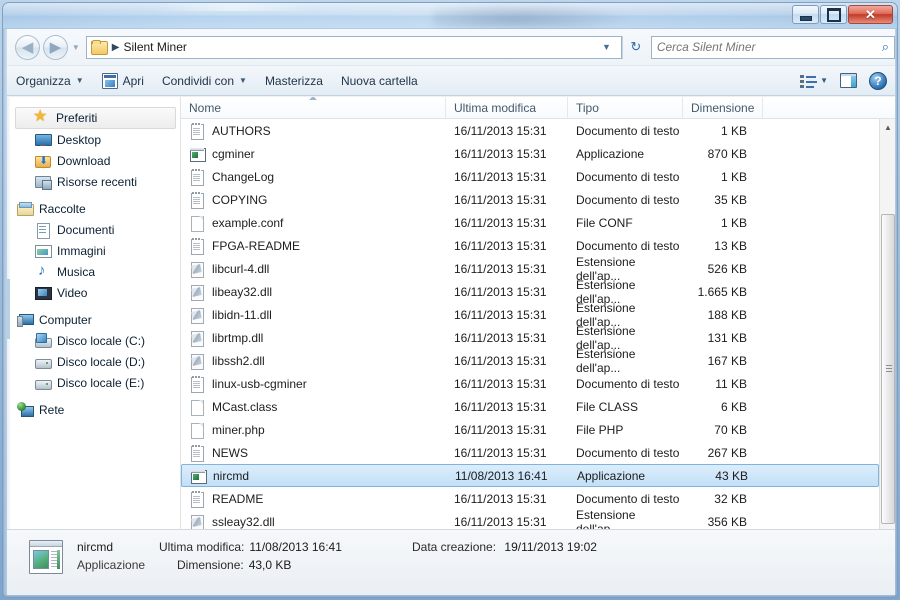  Describe the element at coordinates (450, 16) in the screenshot. I see `title-bar: ✕` at that location.